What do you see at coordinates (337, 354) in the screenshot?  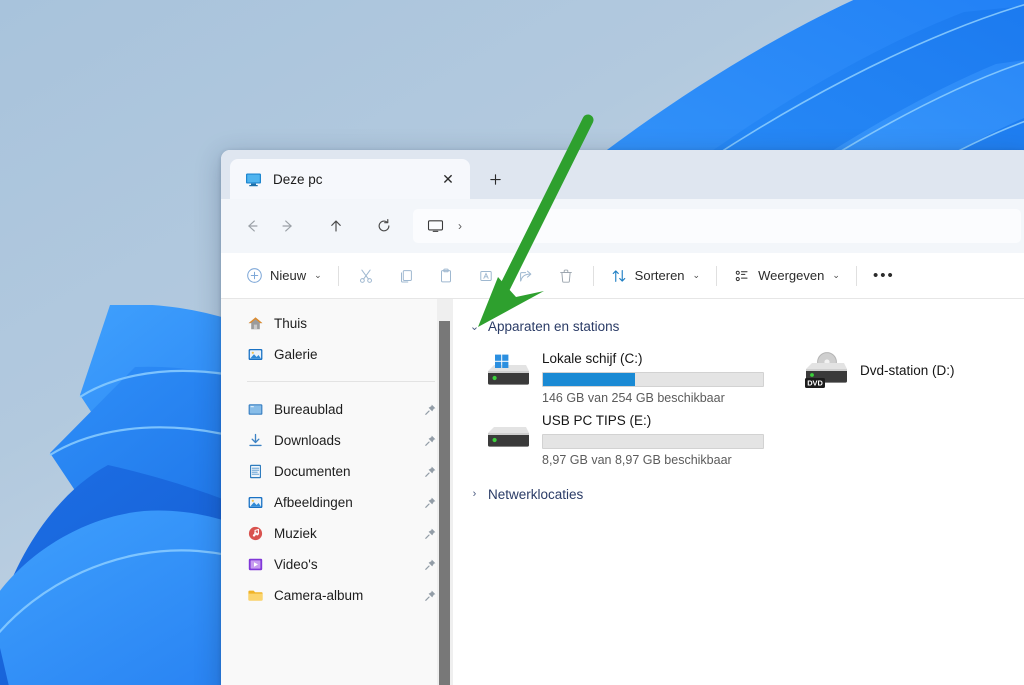 I see `sidebar-item-galerie: Galerie` at bounding box center [337, 354].